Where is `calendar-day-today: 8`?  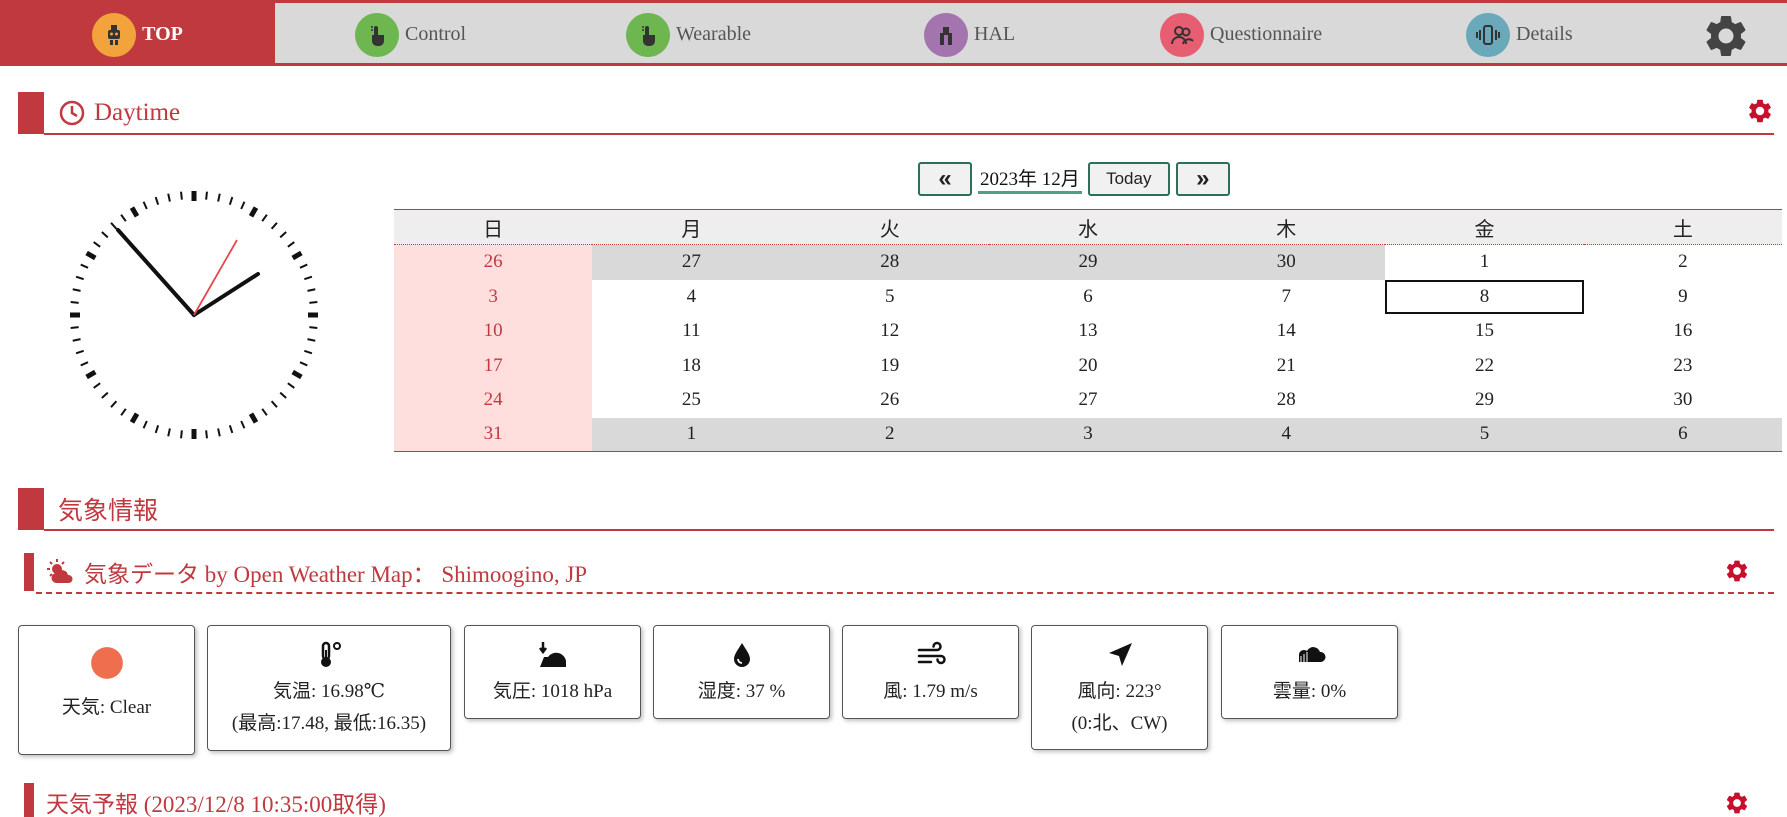
calendar-day-today: 8 is located at coordinates (1484, 296).